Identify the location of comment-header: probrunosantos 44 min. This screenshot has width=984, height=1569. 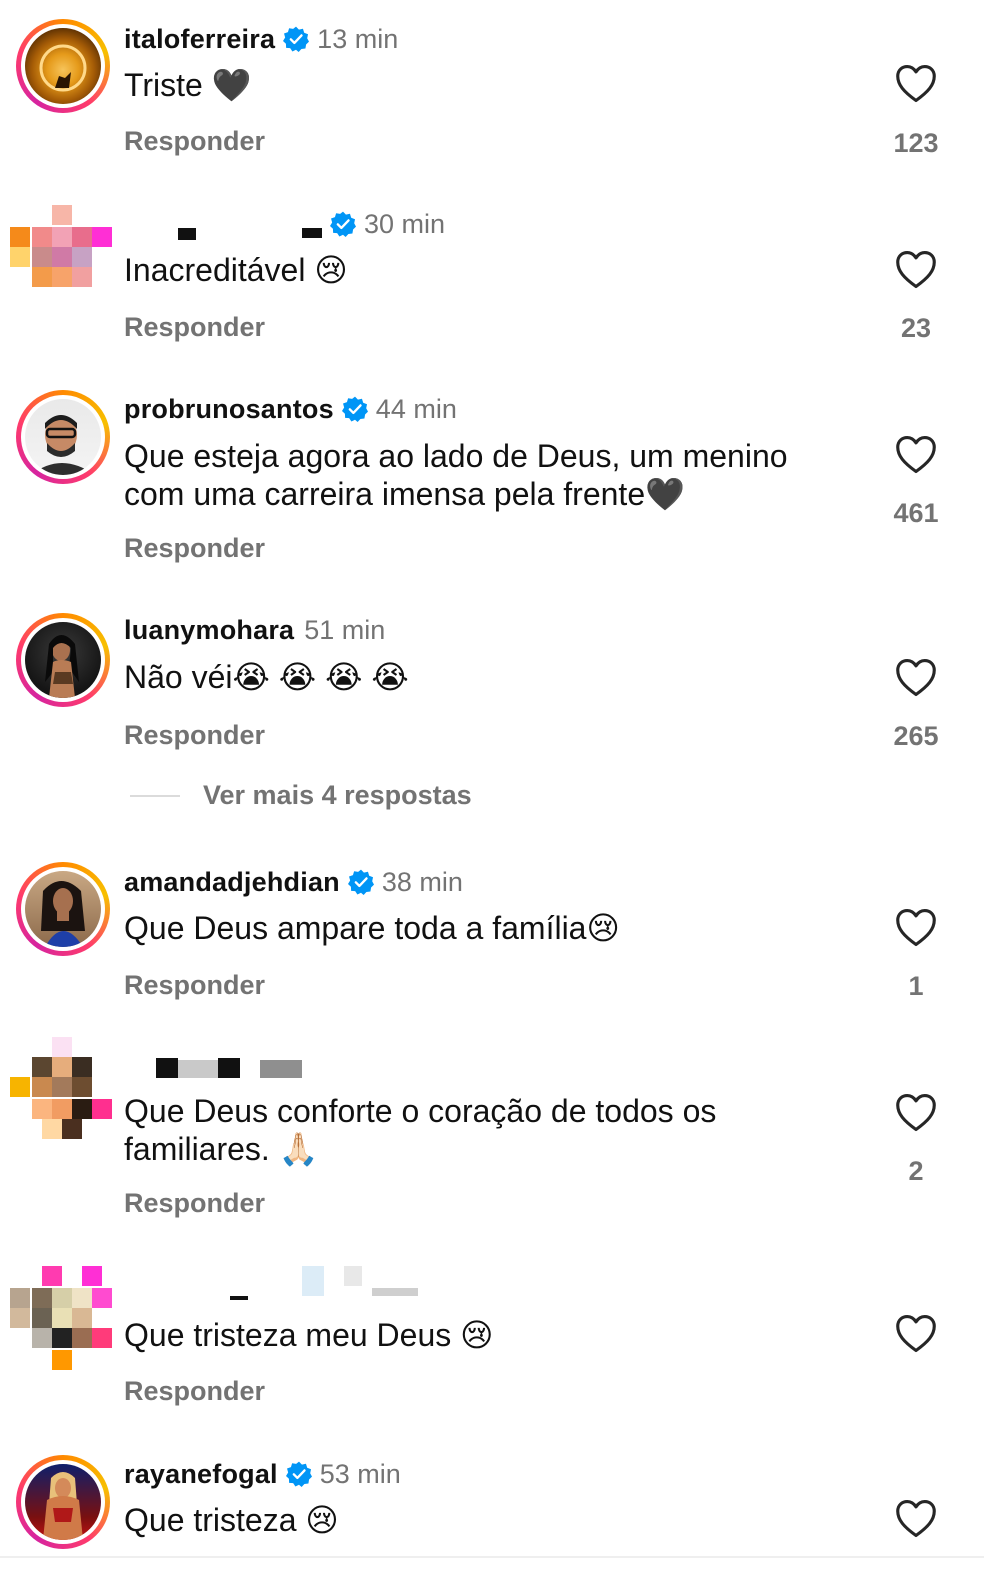
(290, 409).